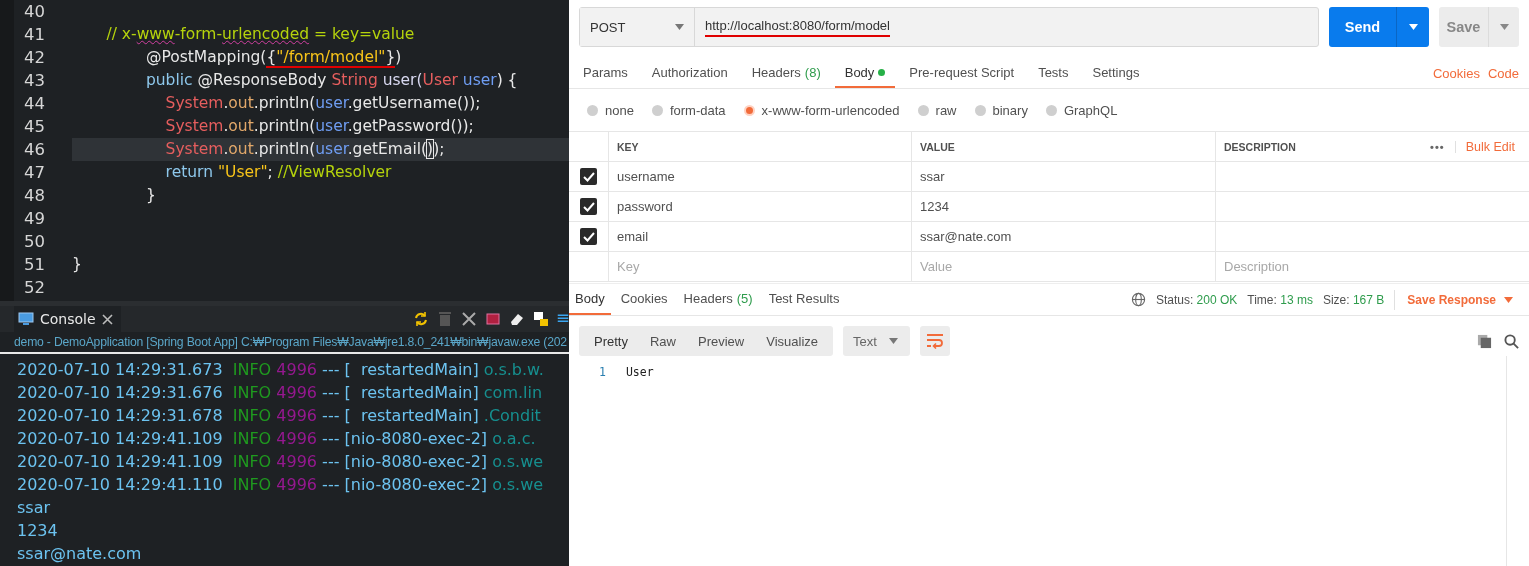 The width and height of the screenshot is (1529, 566). Describe the element at coordinates (760, 177) in the screenshot. I see `table-cell: username` at that location.